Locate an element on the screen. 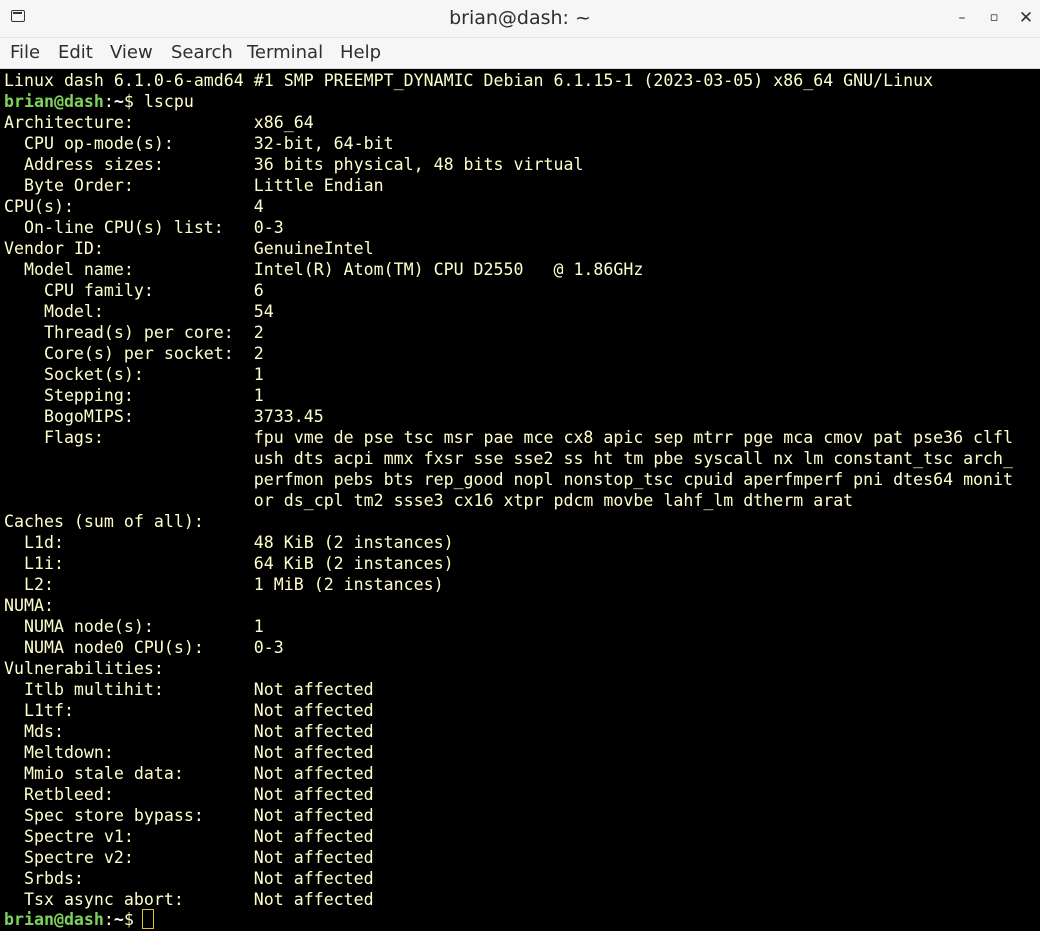  output-line: Srbds: Not affected is located at coordinates (189, 878).